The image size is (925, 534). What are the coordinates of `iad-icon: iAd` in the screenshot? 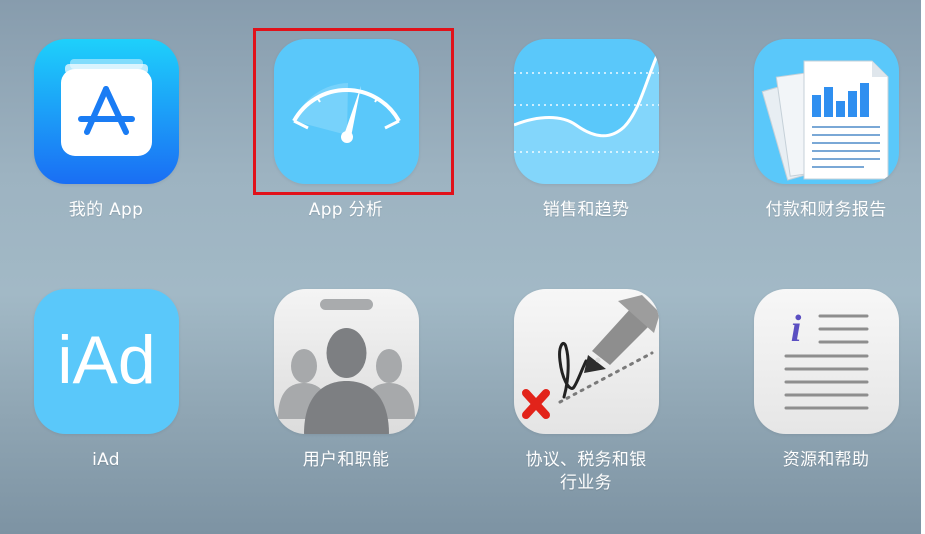 It's located at (106, 361).